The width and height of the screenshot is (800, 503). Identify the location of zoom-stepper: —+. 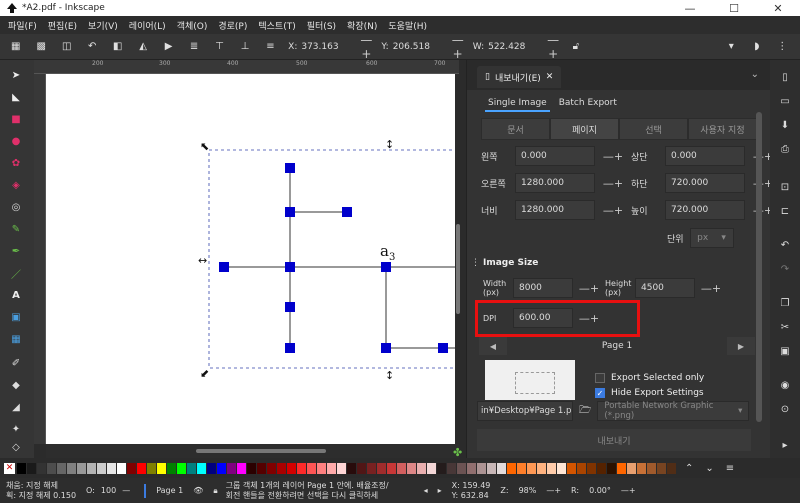
(553, 490).